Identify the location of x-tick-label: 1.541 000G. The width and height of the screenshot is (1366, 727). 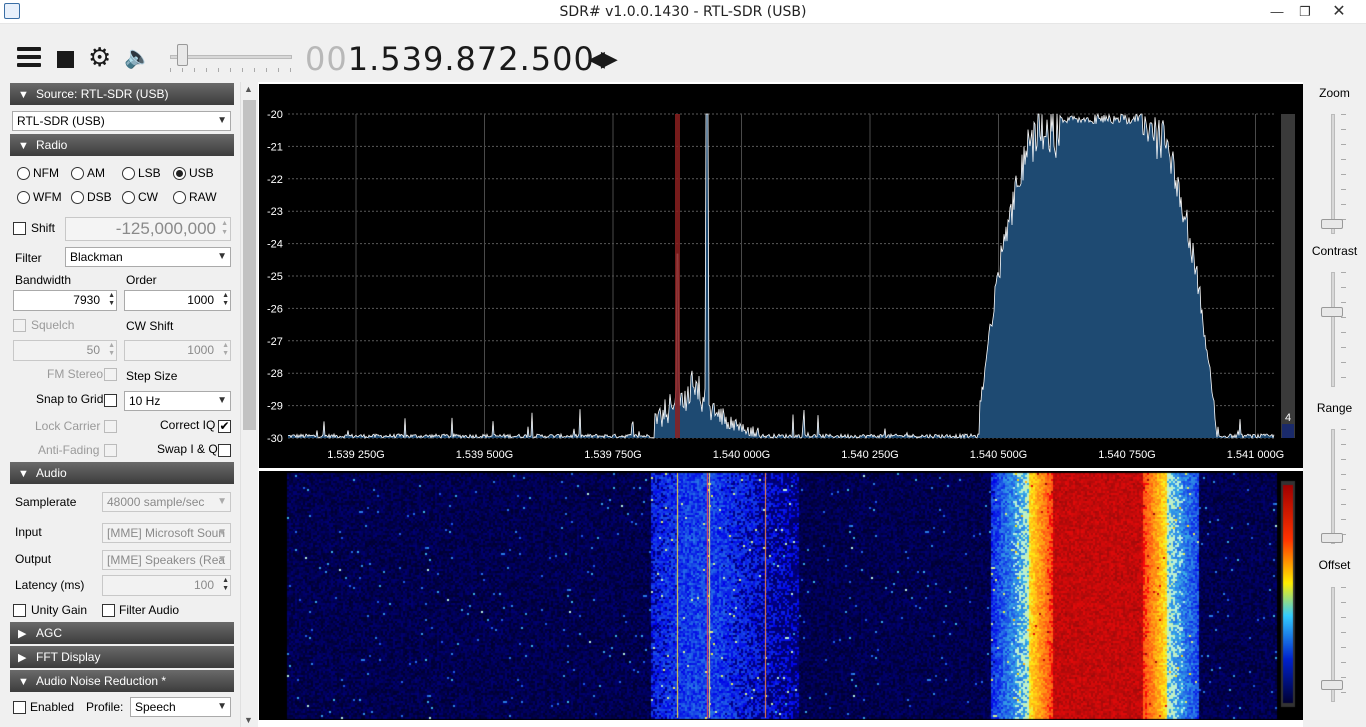
(1256, 455).